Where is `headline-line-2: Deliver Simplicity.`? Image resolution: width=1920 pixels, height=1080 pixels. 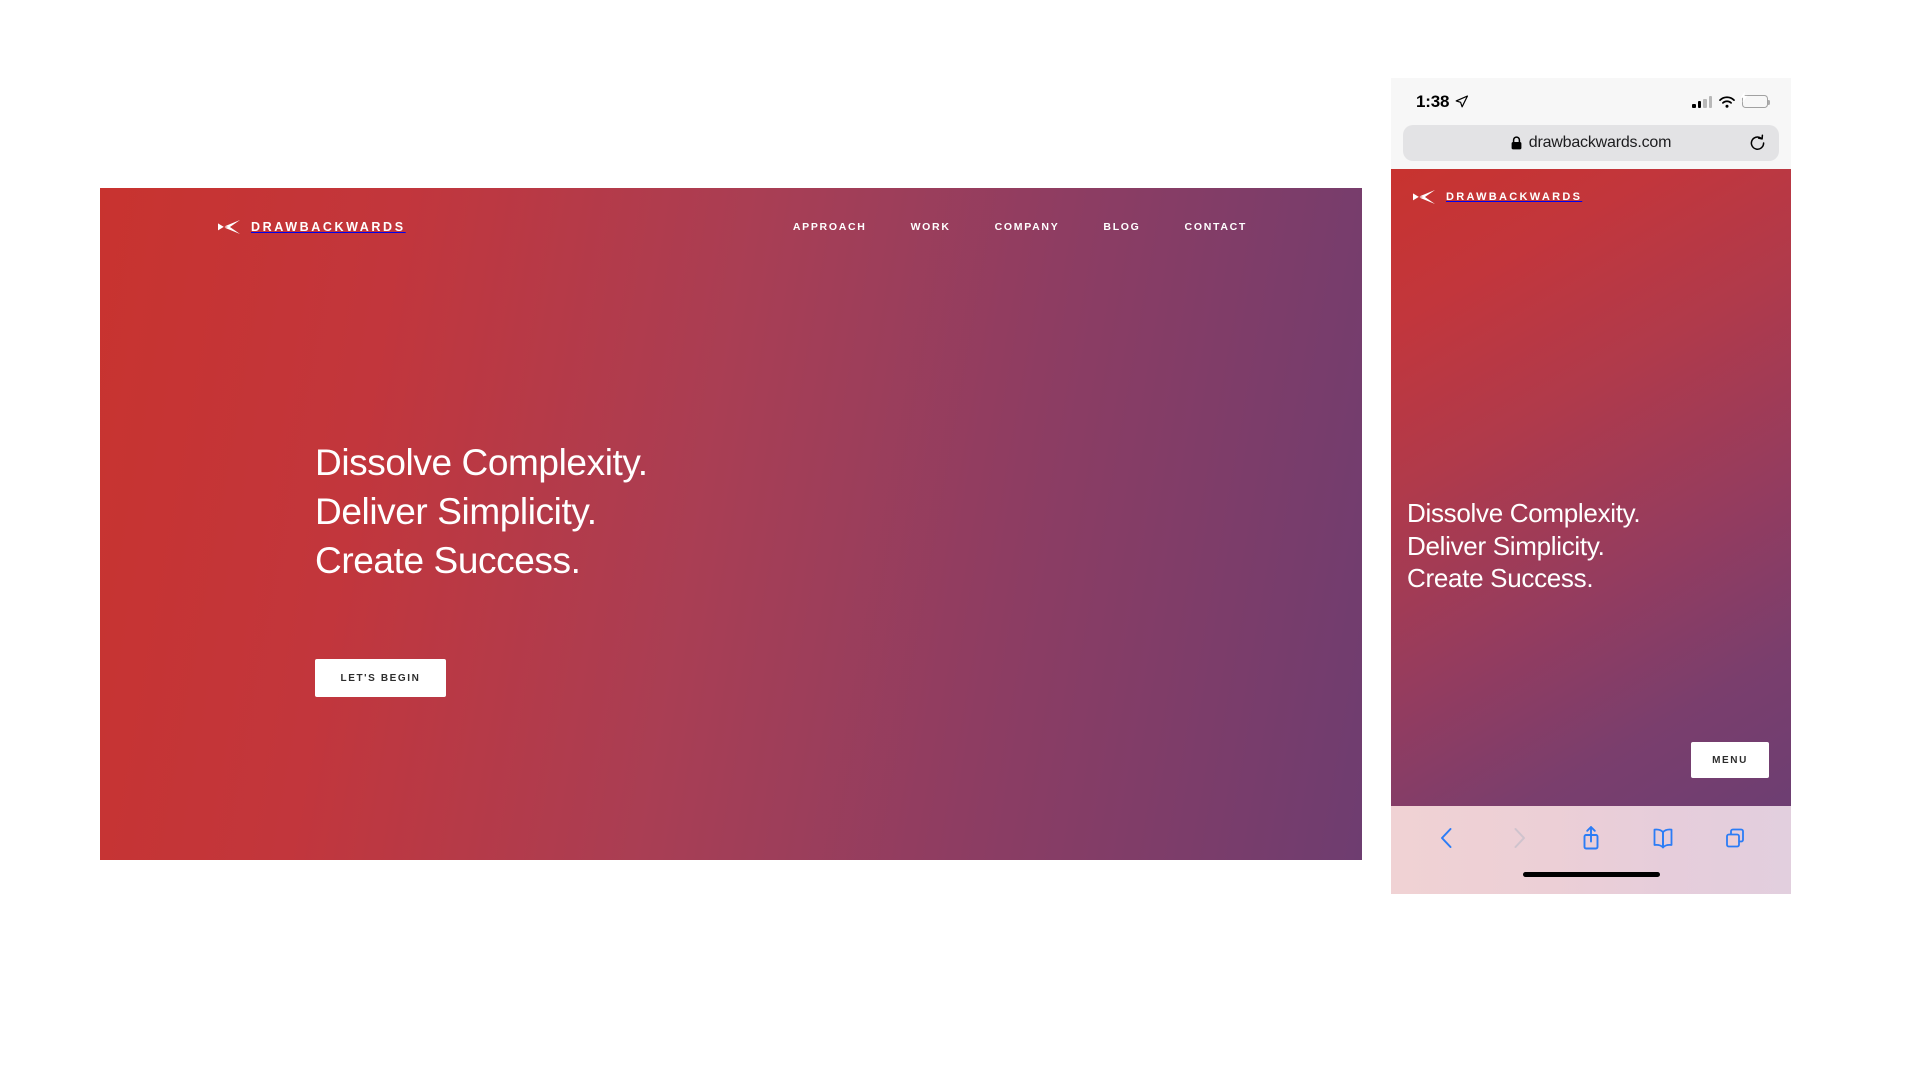 headline-line-2: Deliver Simplicity. is located at coordinates (456, 511).